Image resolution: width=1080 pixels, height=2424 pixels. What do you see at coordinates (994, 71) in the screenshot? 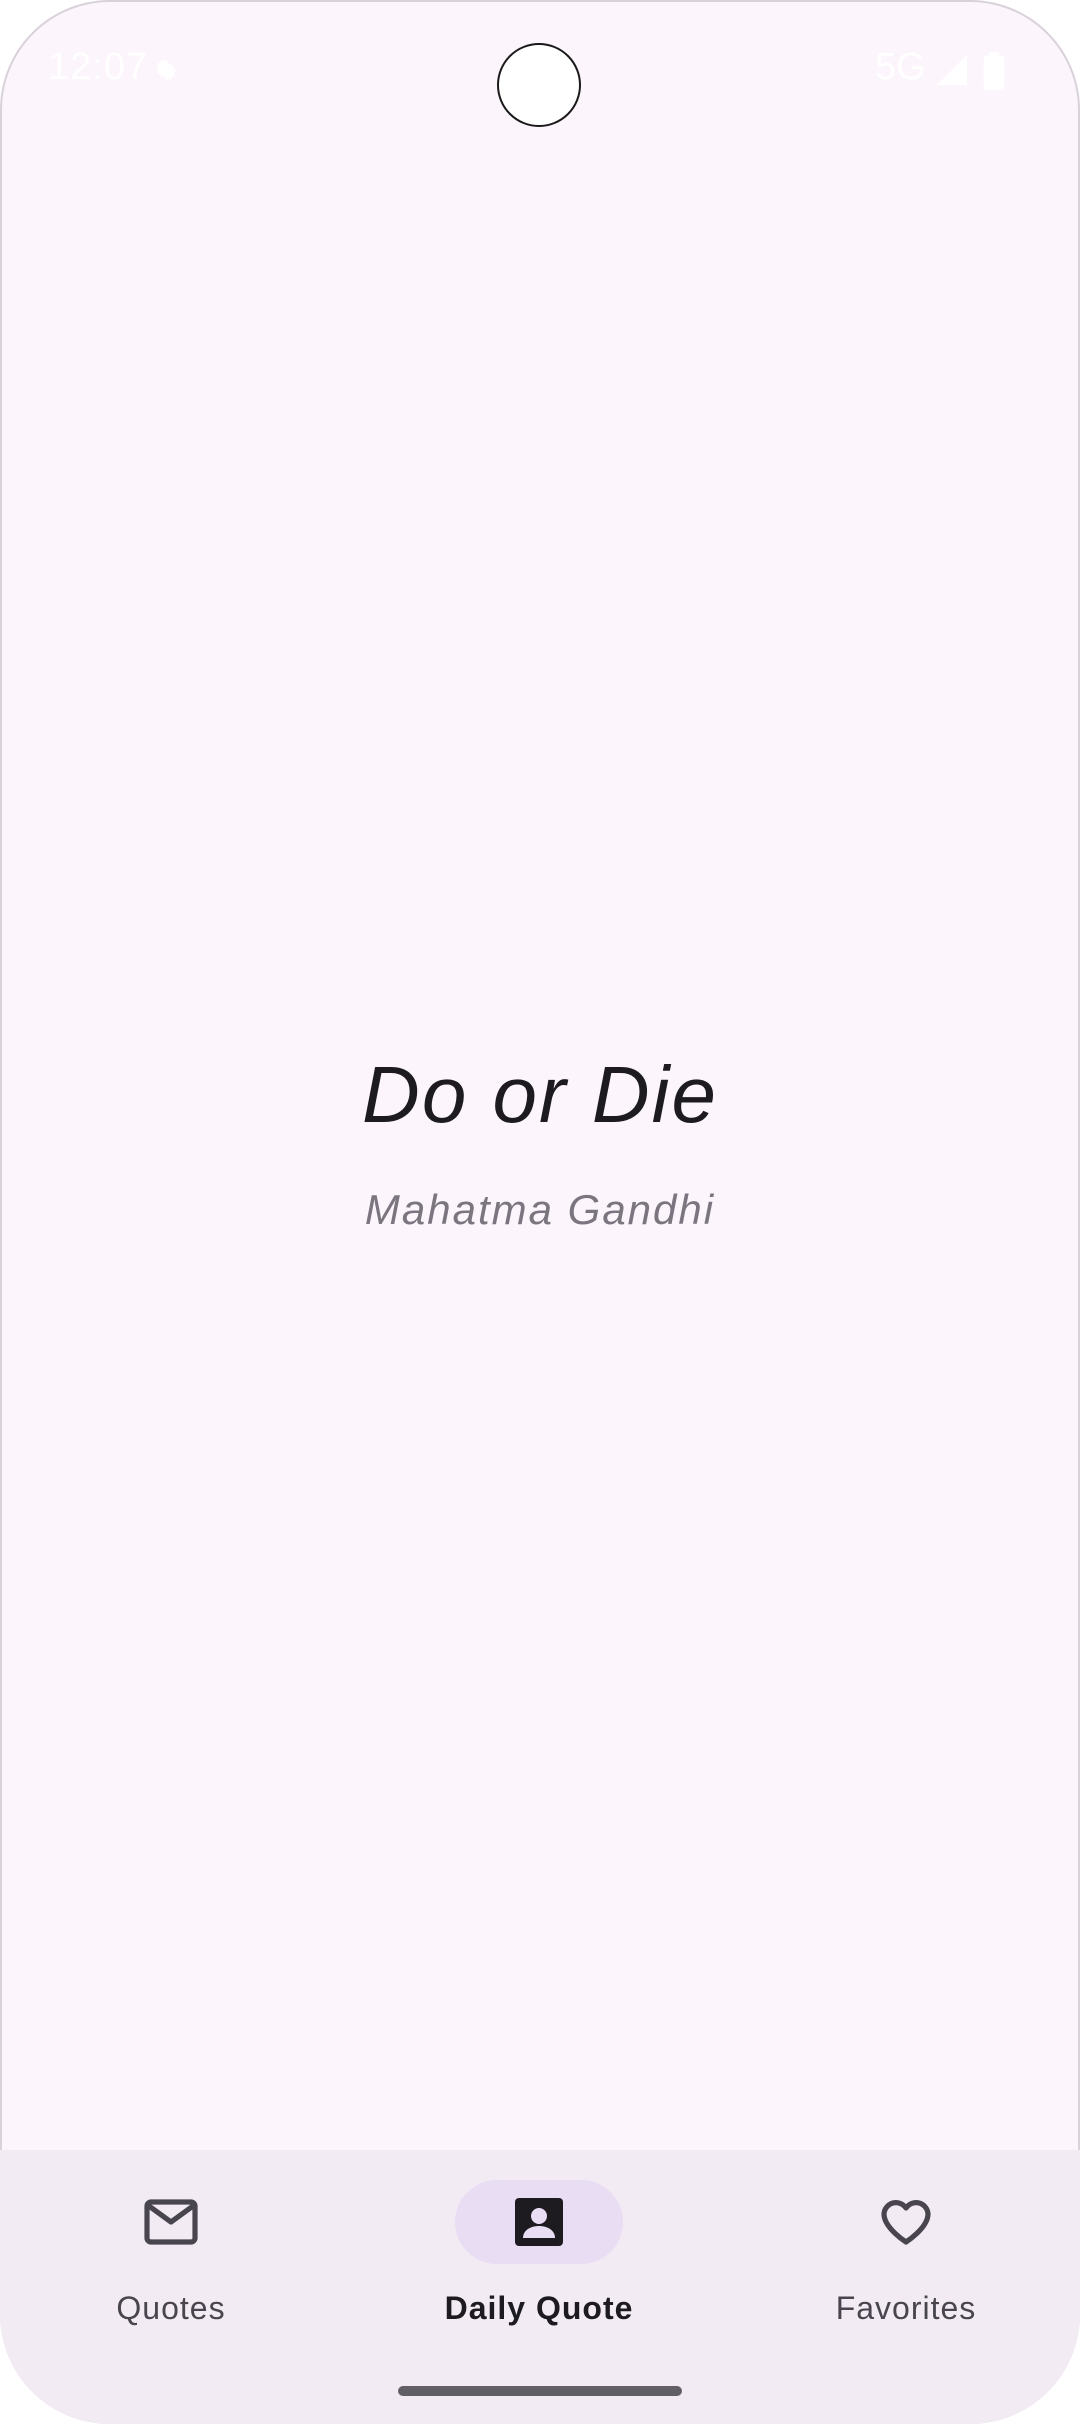
I see `battery-icon` at bounding box center [994, 71].